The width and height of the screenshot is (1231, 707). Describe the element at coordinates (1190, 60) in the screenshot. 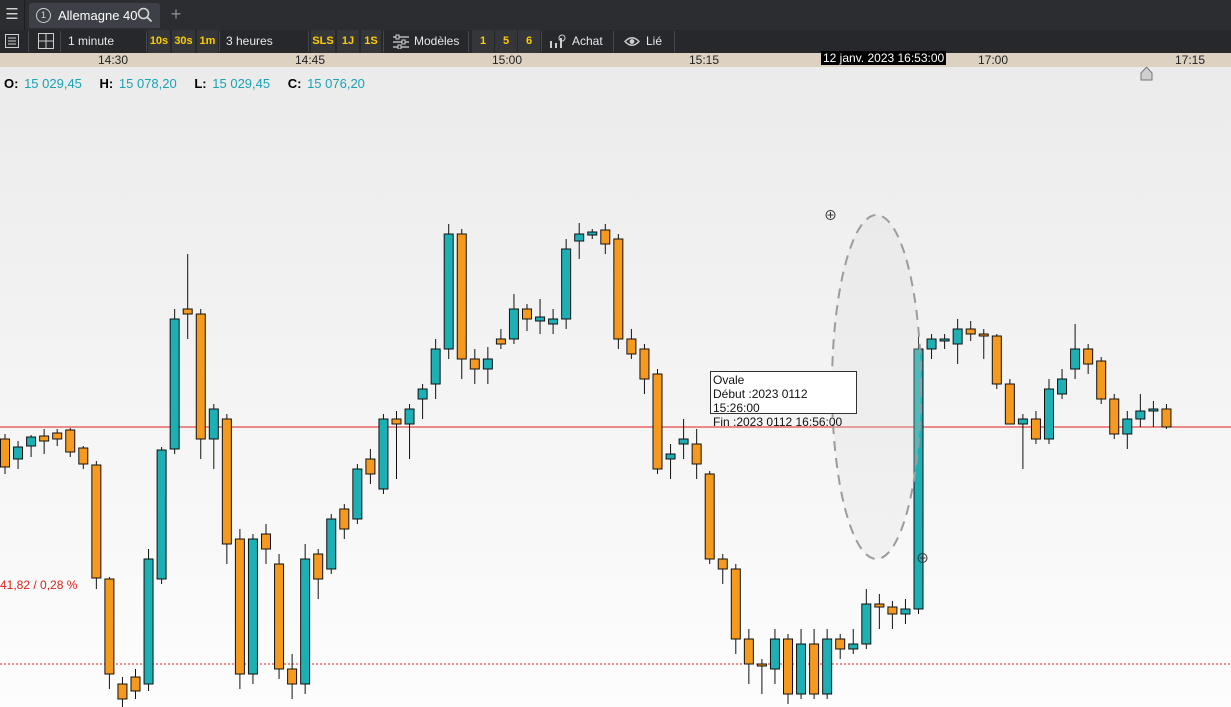

I see `time-tick: 17:15` at that location.